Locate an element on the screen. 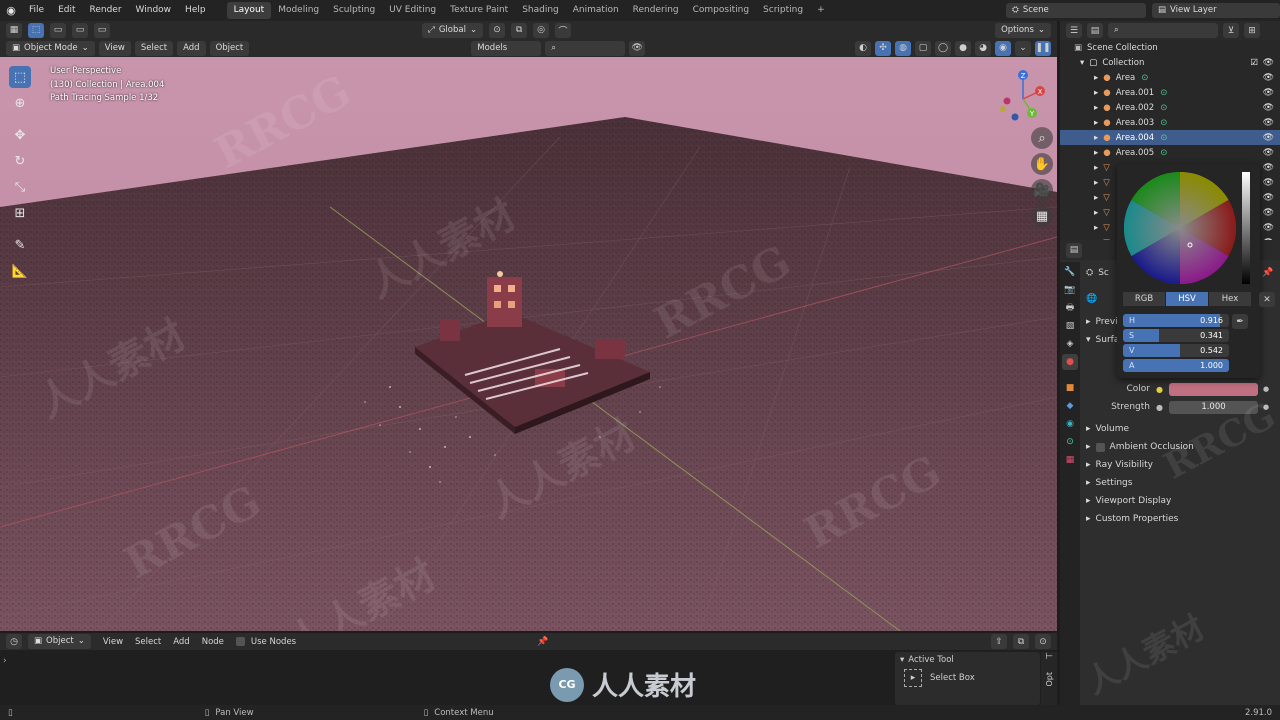 This screenshot has height=720, width=1280. overlay-toggle-icon: ◍ is located at coordinates (903, 48).